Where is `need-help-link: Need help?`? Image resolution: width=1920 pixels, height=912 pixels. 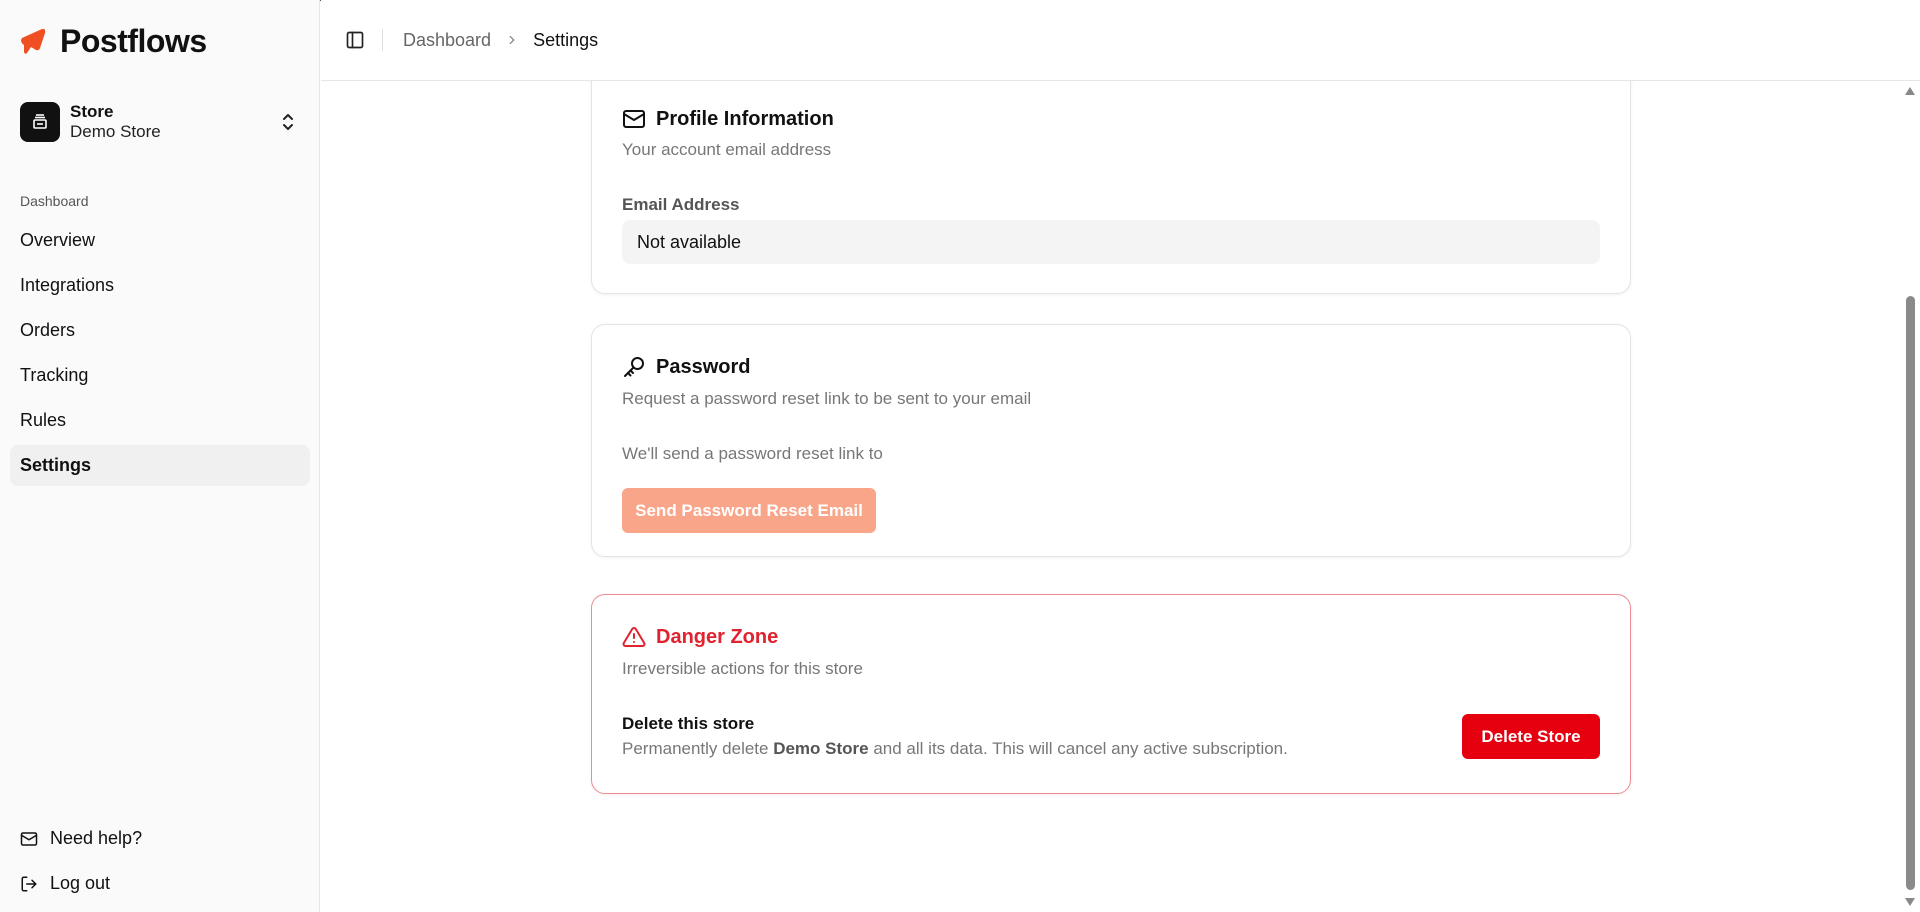
need-help-link: Need help? is located at coordinates (81, 838).